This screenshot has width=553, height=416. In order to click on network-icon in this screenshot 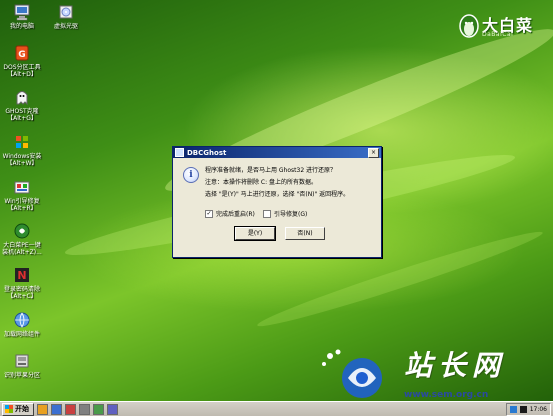, I will do `click(22, 320)`.